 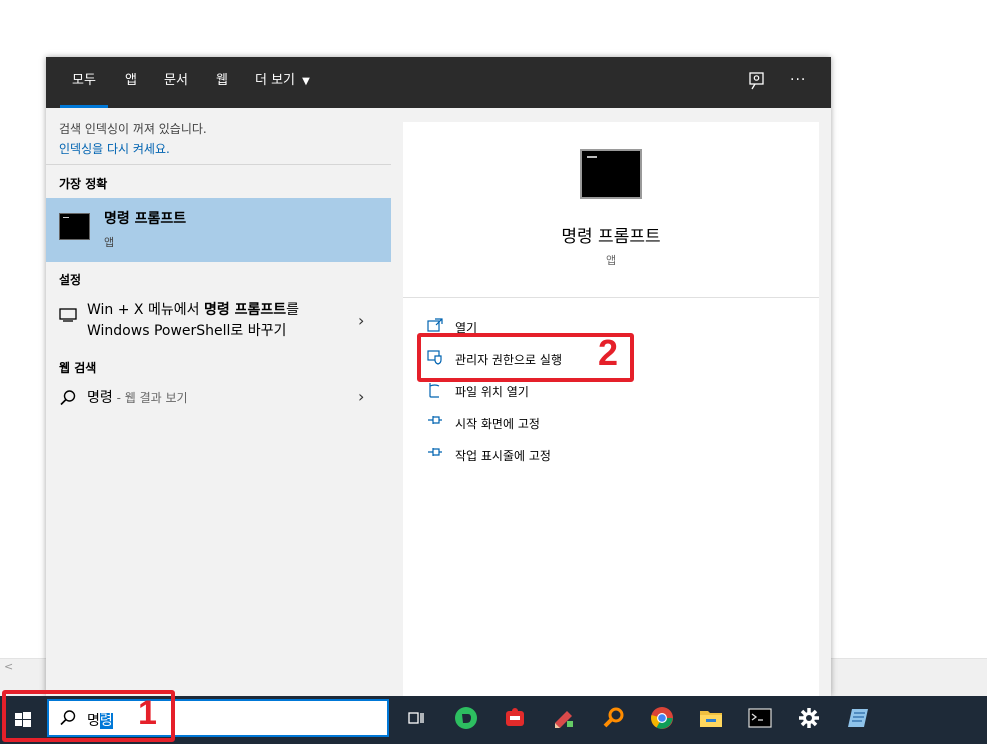 I want to click on settings-line1-bold: 명령 프롬프트, so click(x=245, y=310).